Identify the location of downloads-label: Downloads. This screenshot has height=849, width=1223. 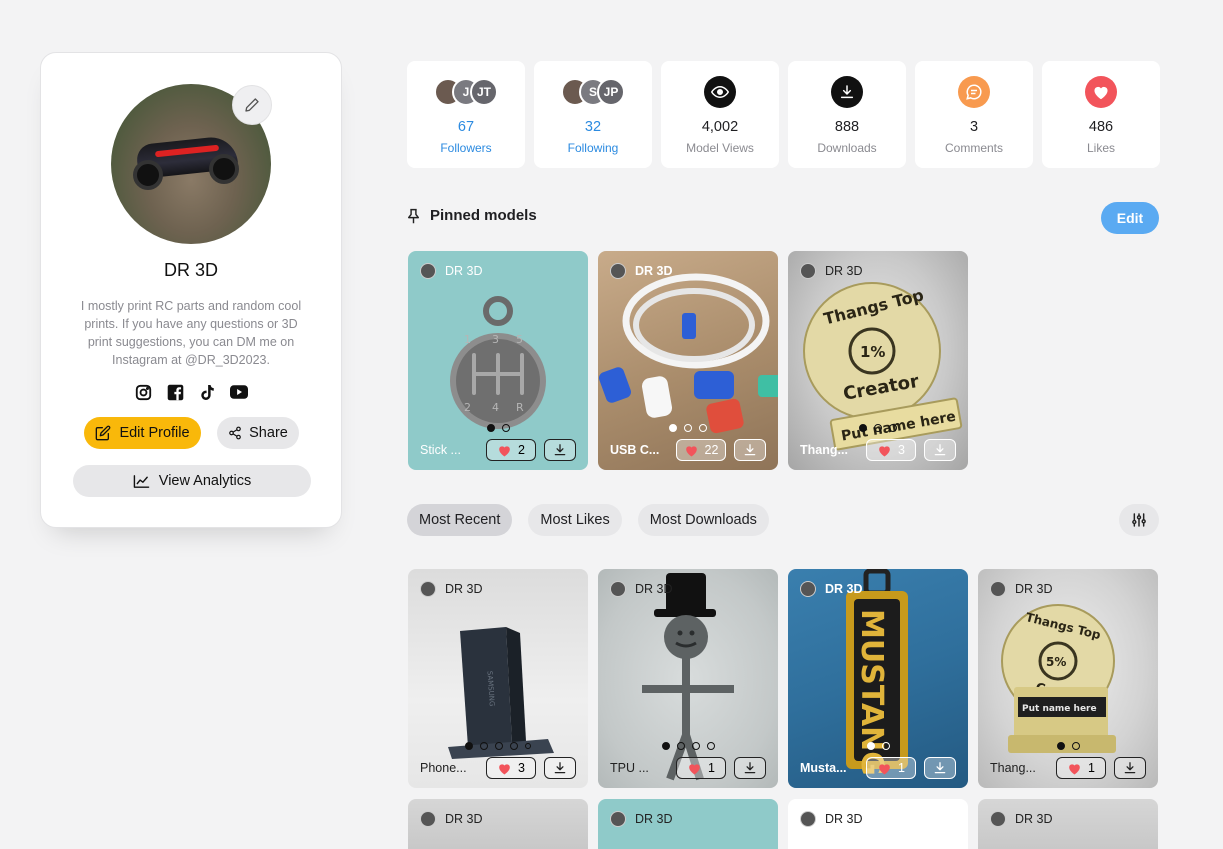
(847, 148).